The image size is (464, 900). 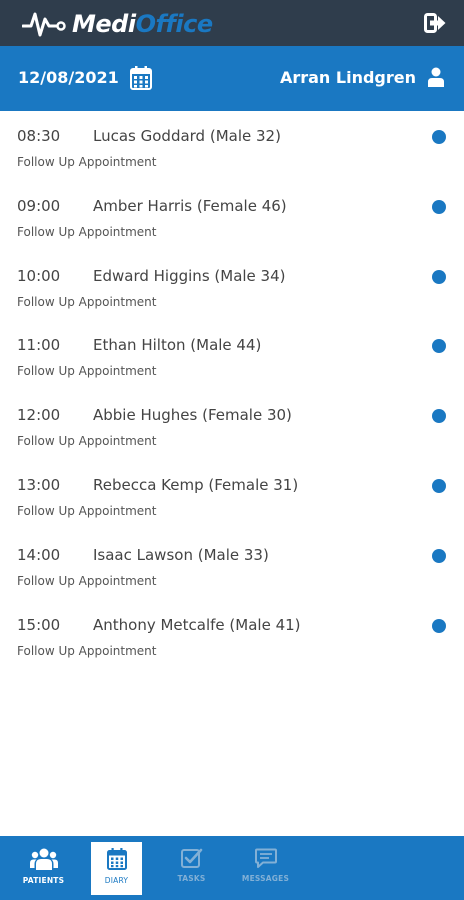 I want to click on tab-diary-label: DIARY, so click(x=116, y=880).